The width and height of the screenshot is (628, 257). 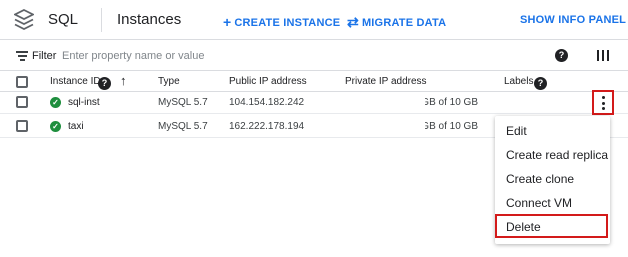 What do you see at coordinates (267, 102) in the screenshot?
I see `public-ip: 104.154.182.242` at bounding box center [267, 102].